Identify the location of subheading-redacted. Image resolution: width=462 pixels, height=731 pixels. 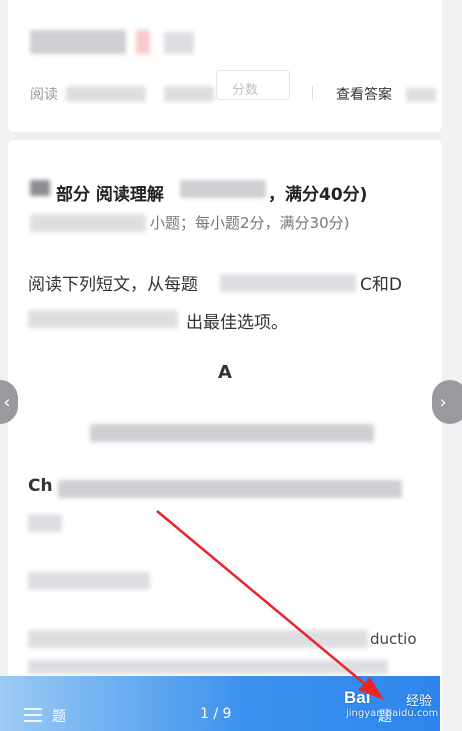
(88, 223).